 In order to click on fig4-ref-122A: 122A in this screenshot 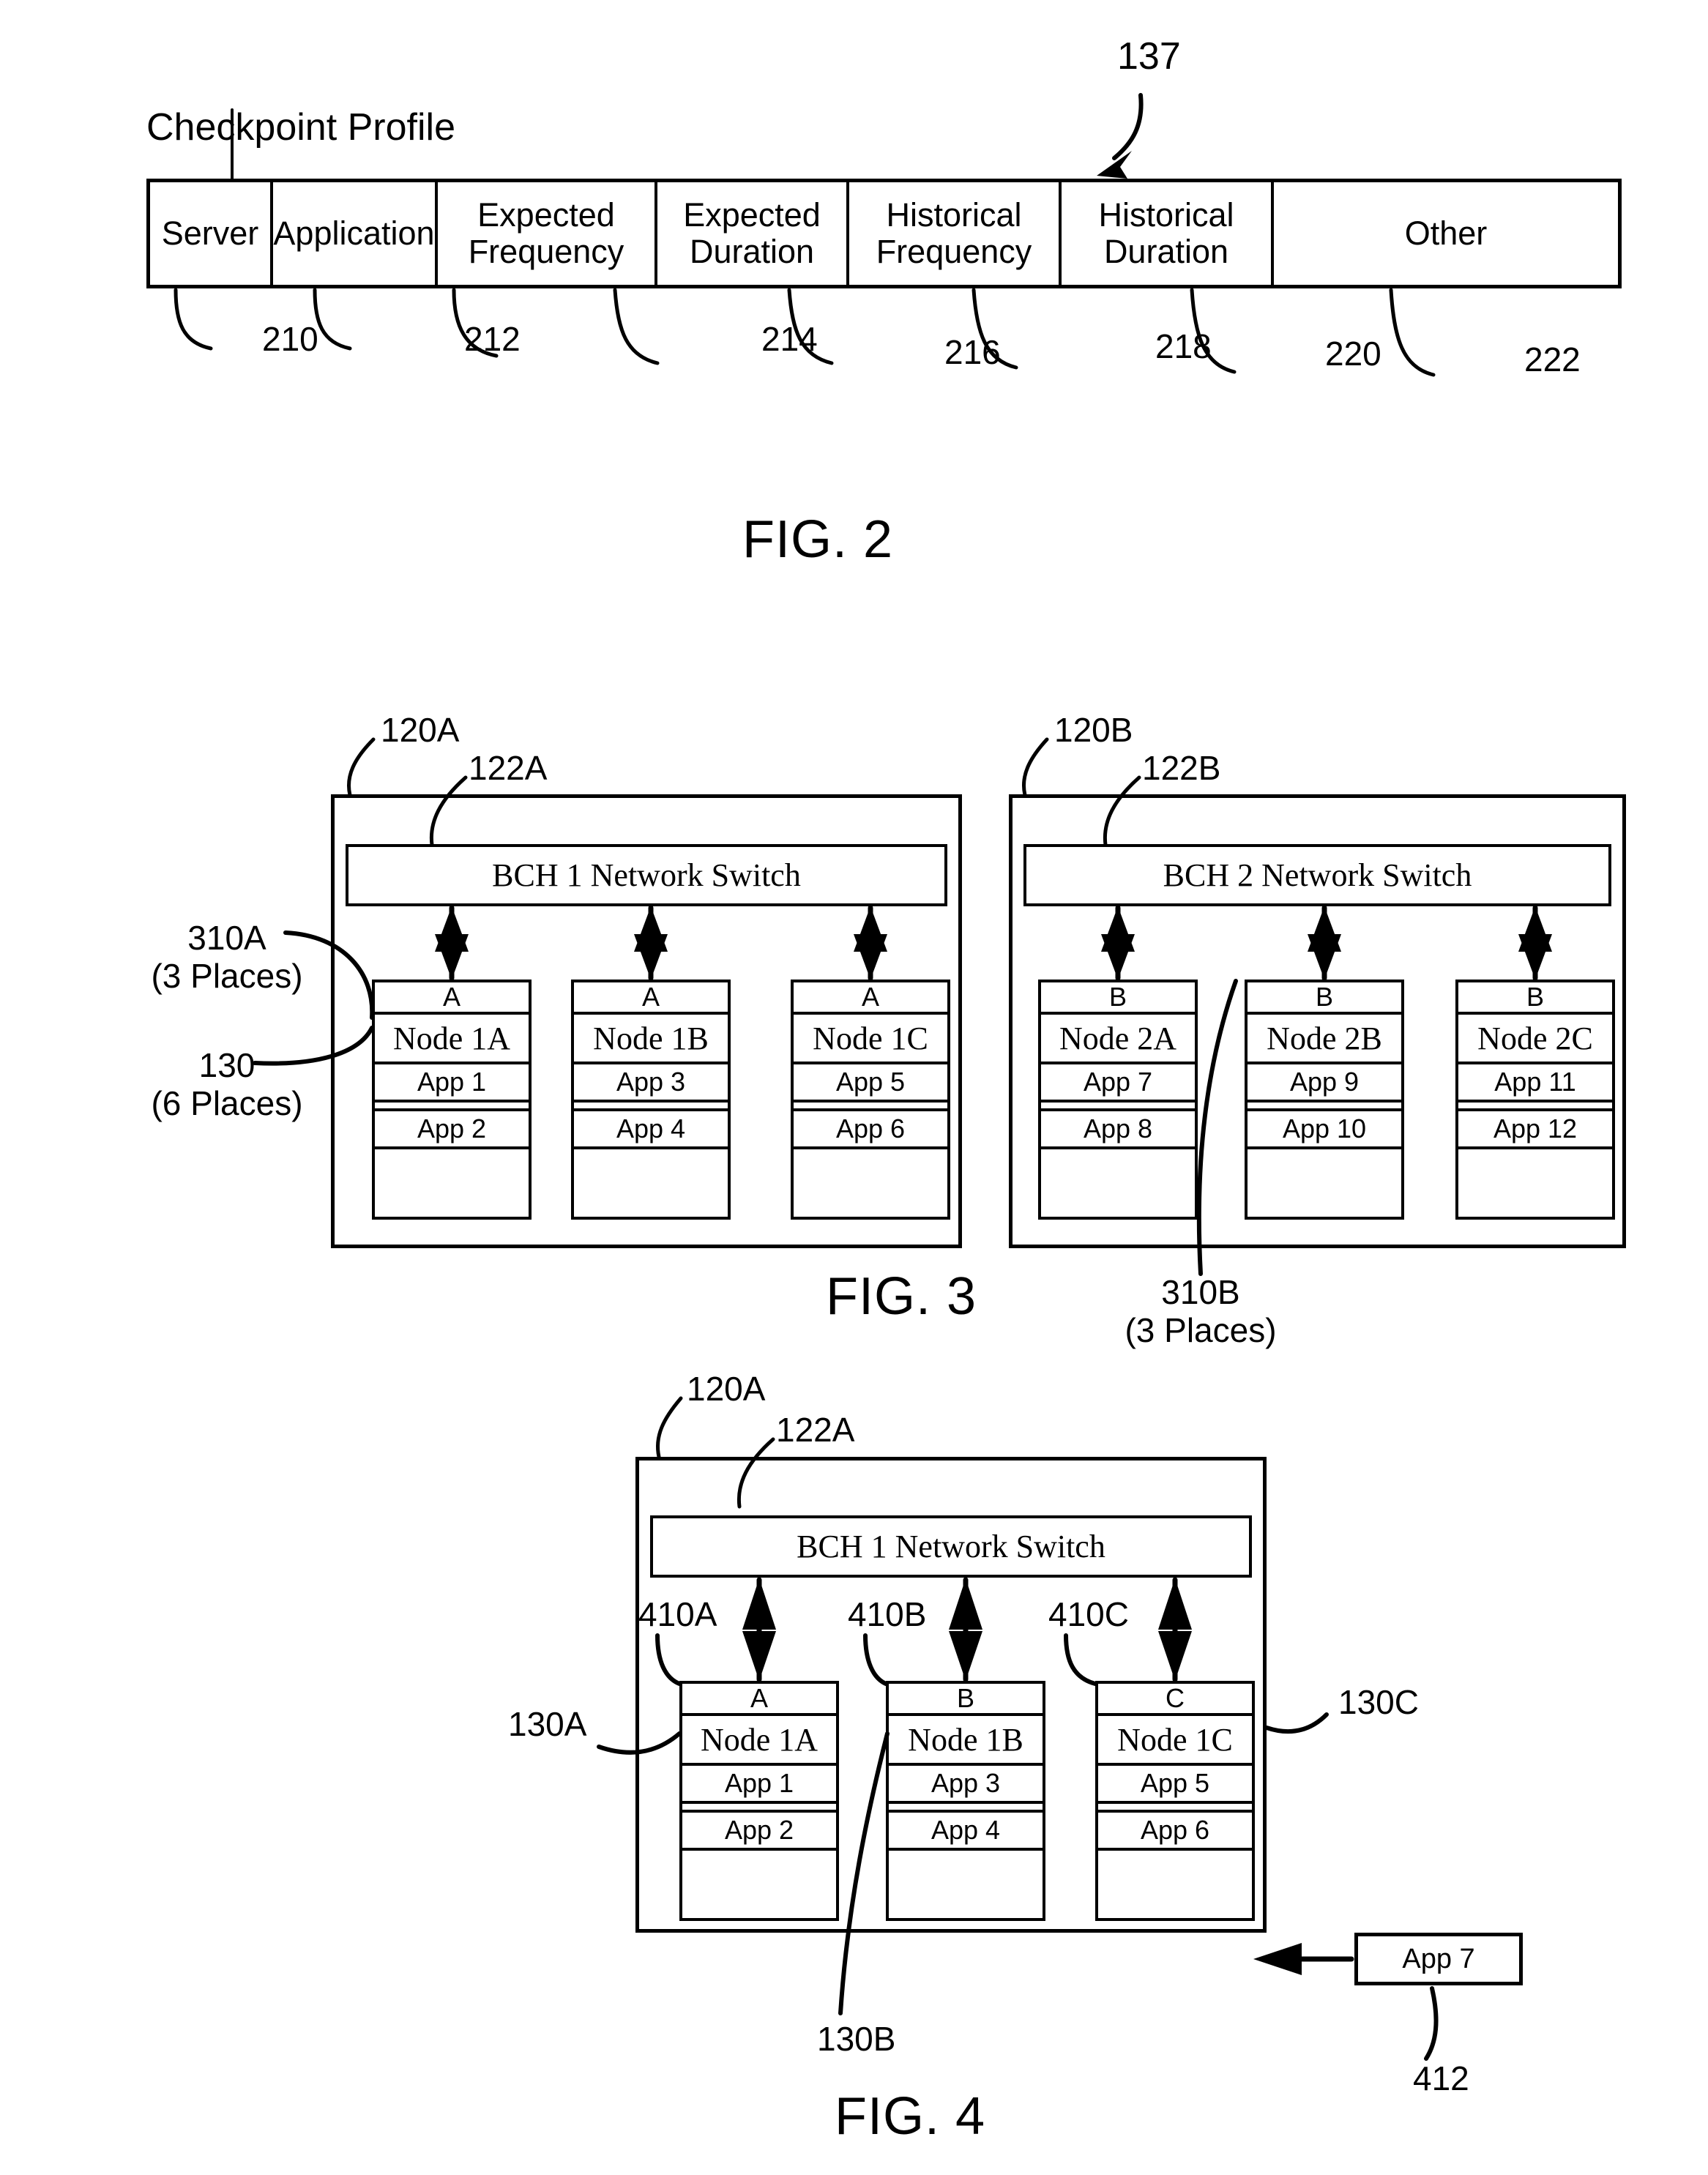, I will do `click(815, 1430)`.